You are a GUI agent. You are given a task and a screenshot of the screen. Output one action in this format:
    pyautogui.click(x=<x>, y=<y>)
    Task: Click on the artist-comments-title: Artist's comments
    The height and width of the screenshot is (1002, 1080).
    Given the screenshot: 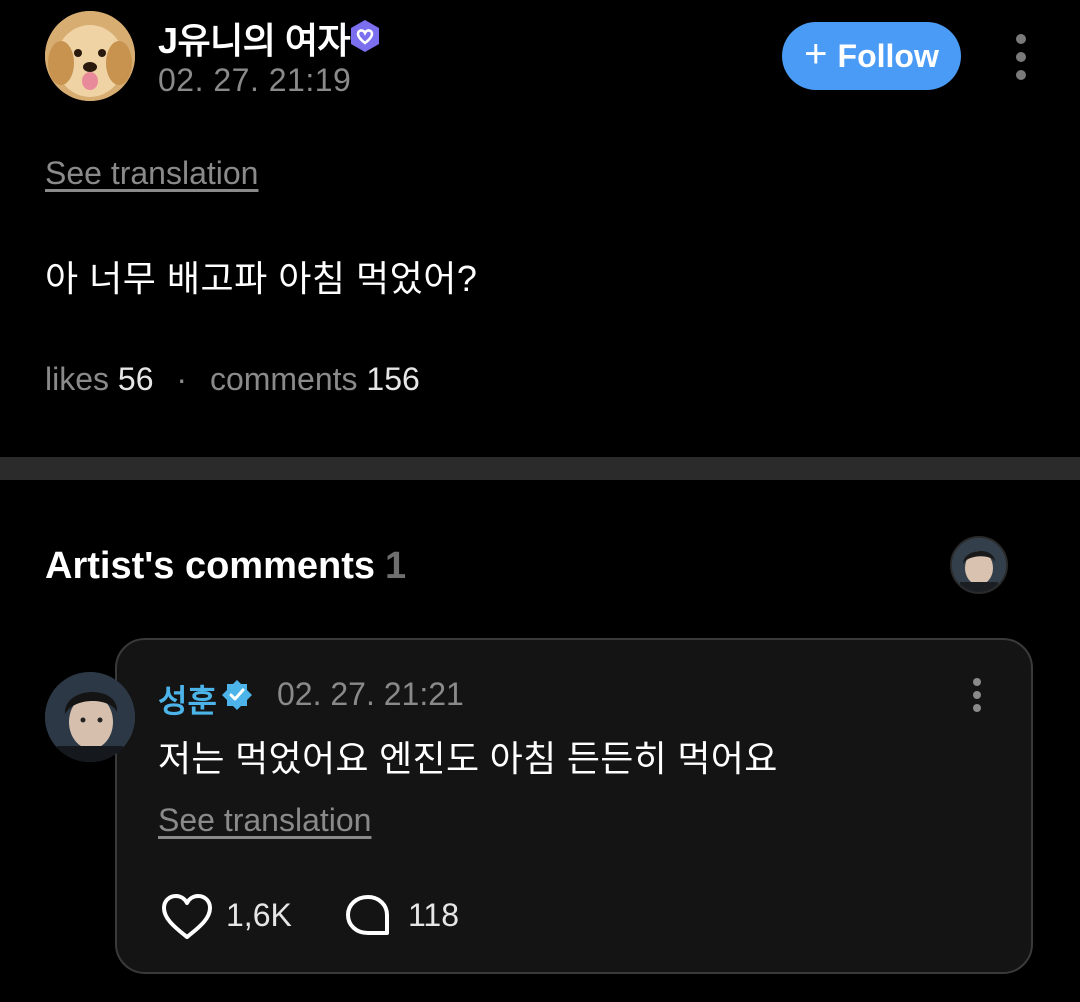 What is the action you would take?
    pyautogui.click(x=210, y=566)
    